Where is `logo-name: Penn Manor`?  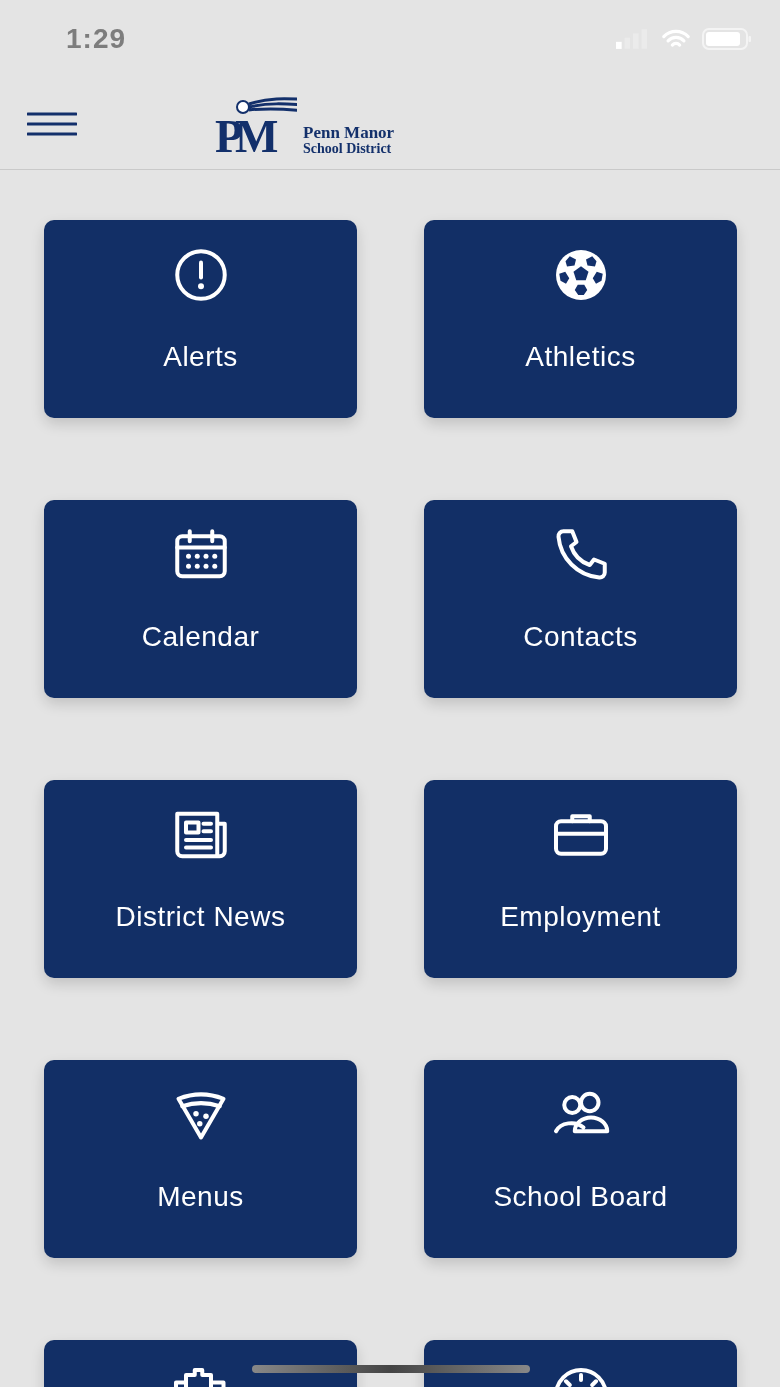 logo-name: Penn Manor is located at coordinates (349, 132).